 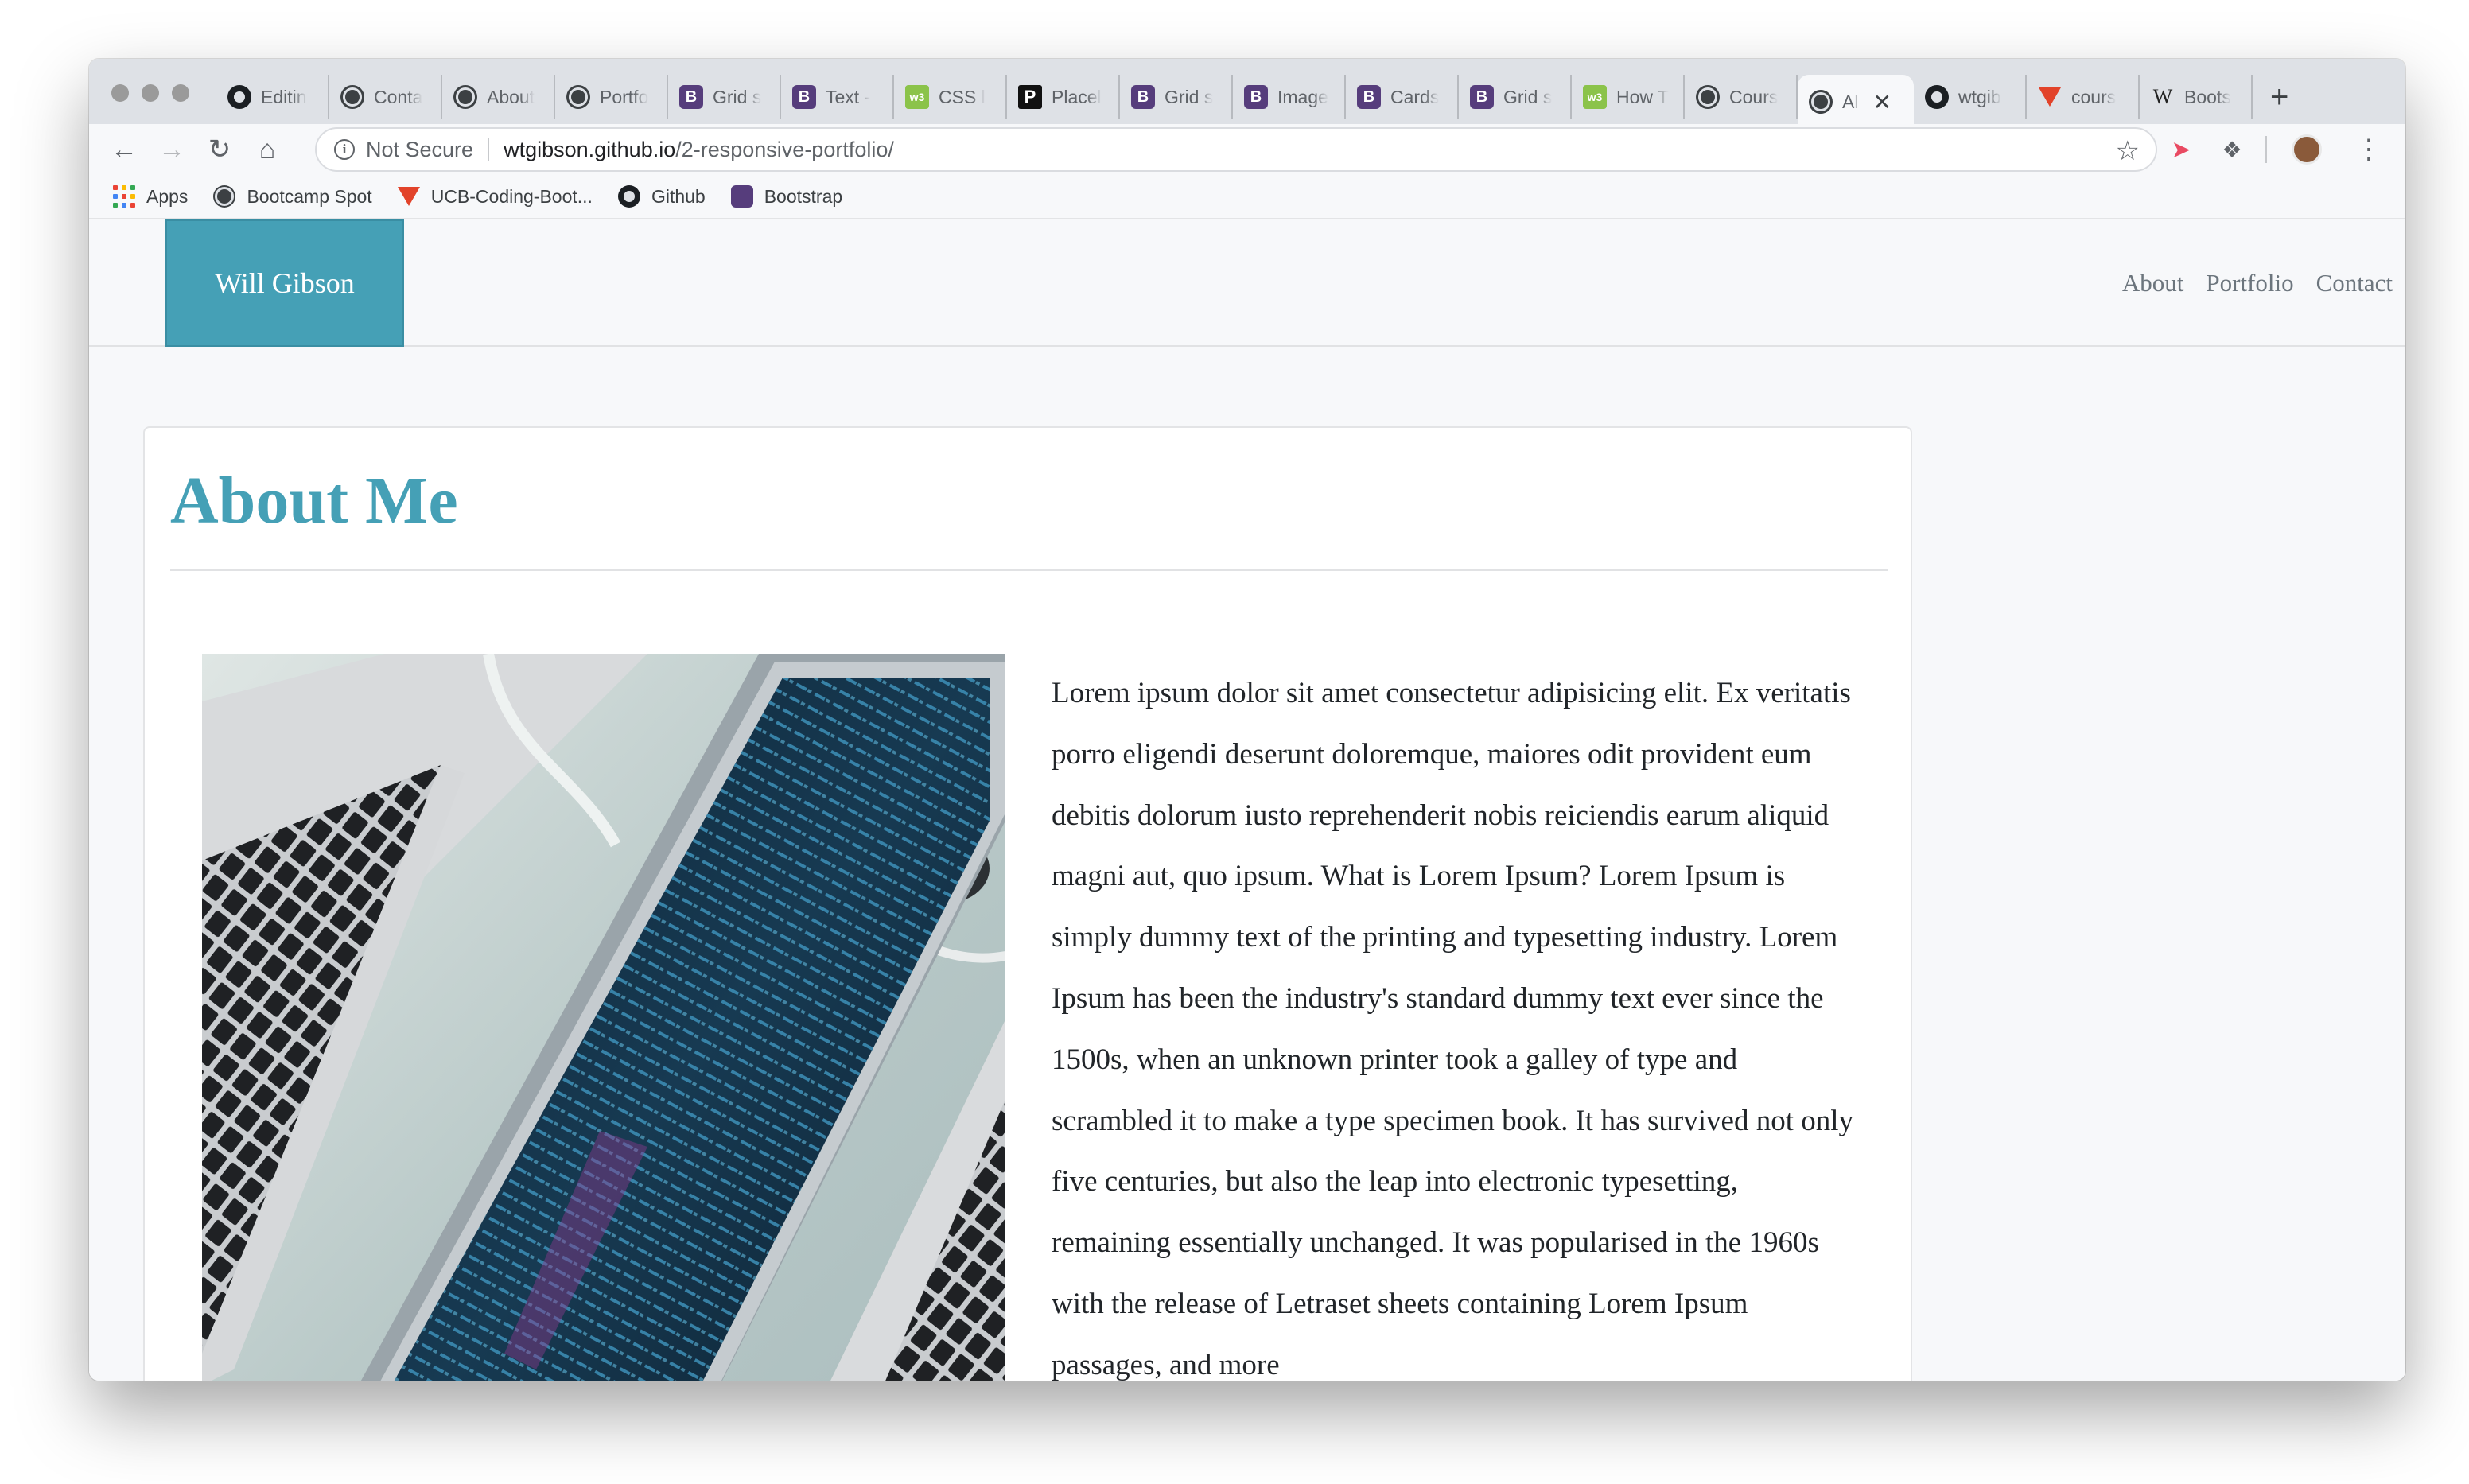 What do you see at coordinates (962, 96) in the screenshot?
I see `tab-label: CSS l` at bounding box center [962, 96].